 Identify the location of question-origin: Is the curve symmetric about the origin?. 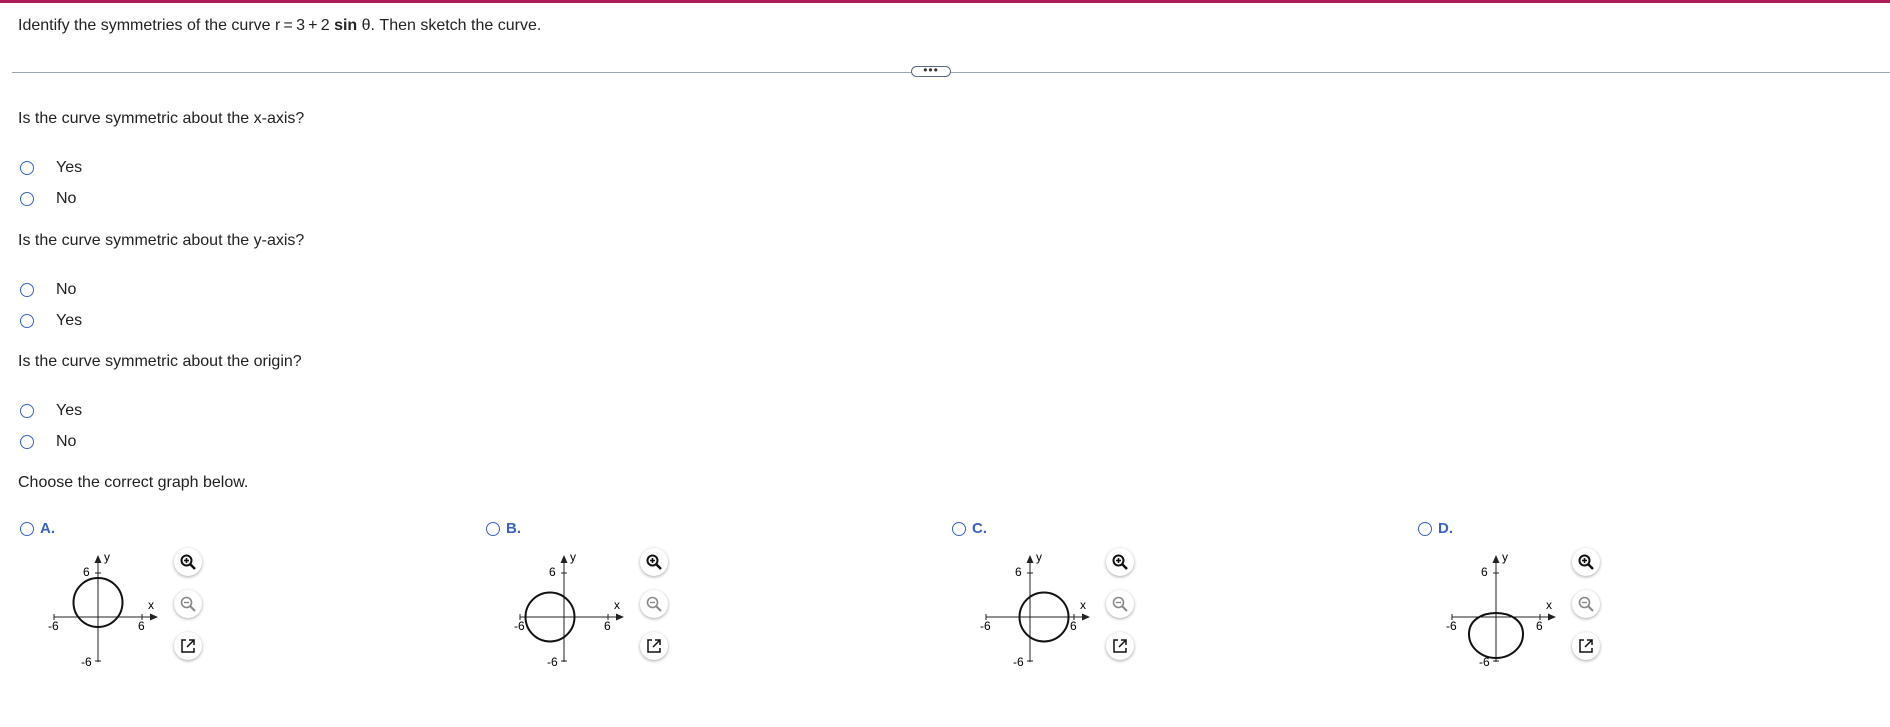
(160, 361).